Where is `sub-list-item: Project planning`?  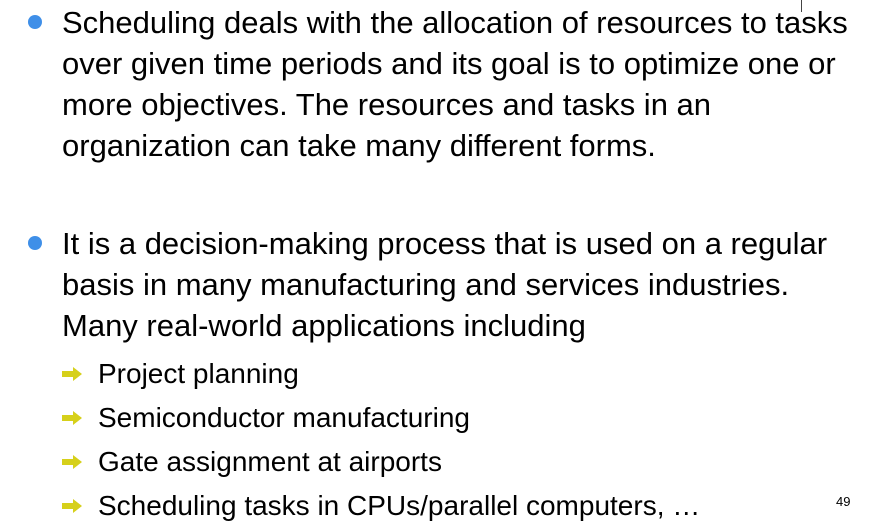 sub-list-item: Project planning is located at coordinates (442, 374).